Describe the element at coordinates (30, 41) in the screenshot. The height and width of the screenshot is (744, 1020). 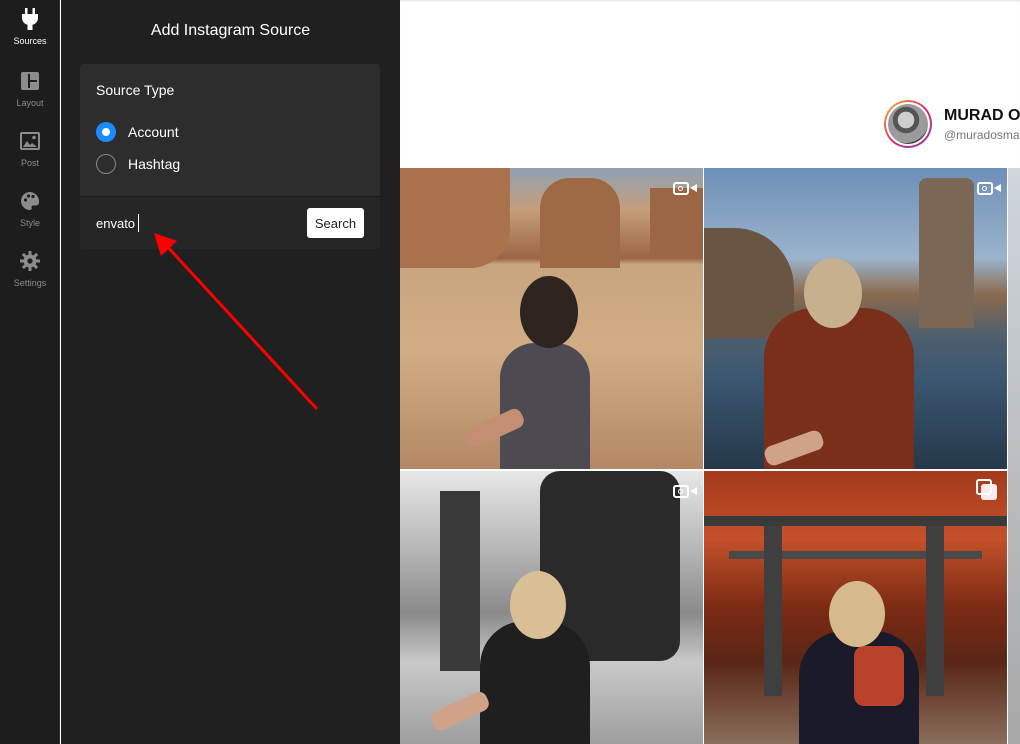
I see `rail-item-label: Sources` at that location.